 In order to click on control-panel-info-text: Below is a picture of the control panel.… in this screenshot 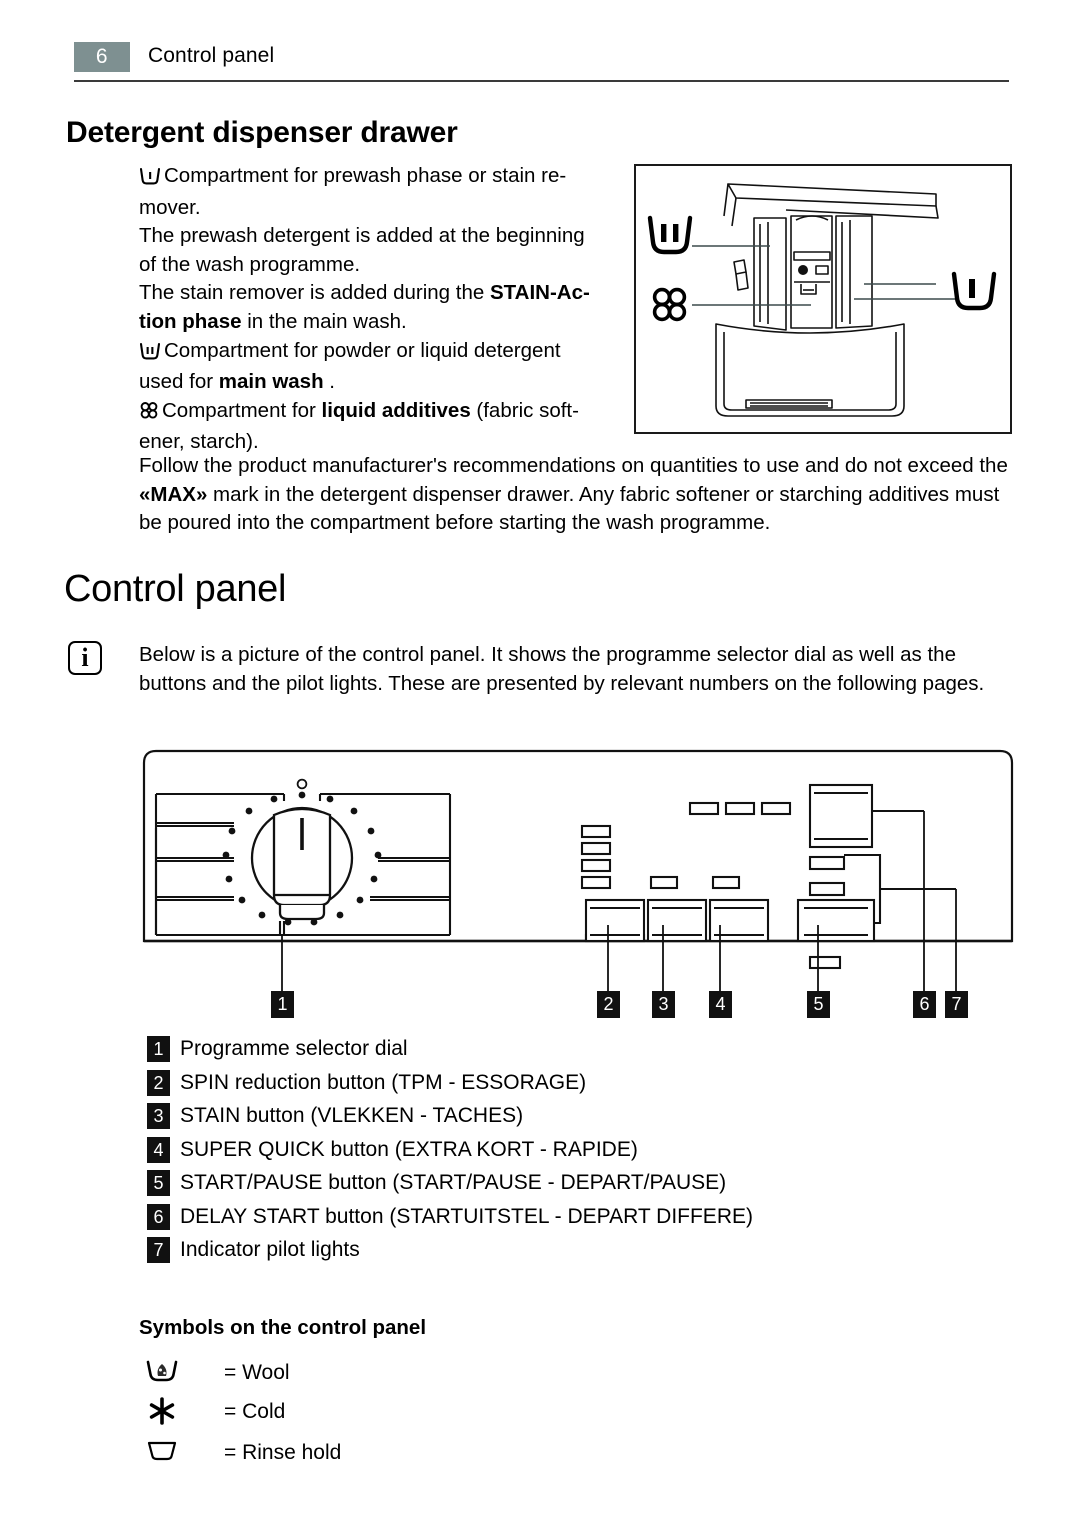, I will do `click(562, 669)`.